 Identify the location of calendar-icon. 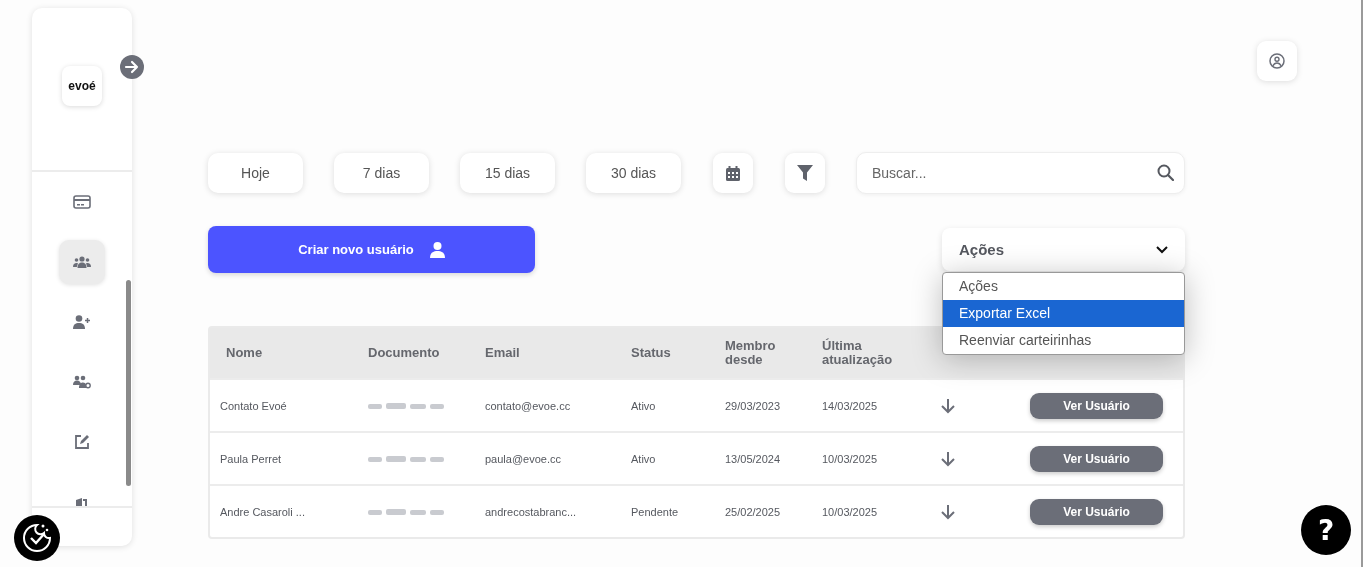
(733, 173).